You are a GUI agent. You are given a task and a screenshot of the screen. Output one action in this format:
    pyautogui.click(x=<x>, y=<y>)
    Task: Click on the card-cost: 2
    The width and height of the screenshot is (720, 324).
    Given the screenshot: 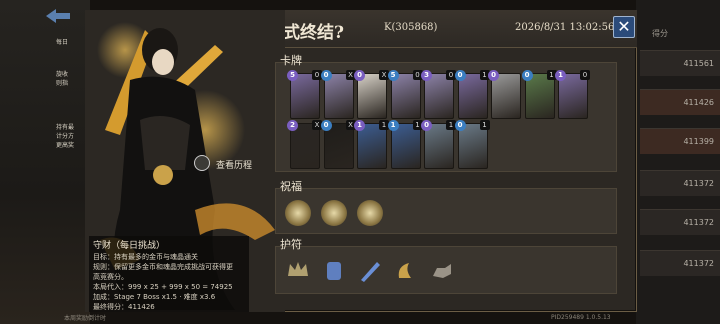 What is the action you would take?
    pyautogui.click(x=292, y=125)
    